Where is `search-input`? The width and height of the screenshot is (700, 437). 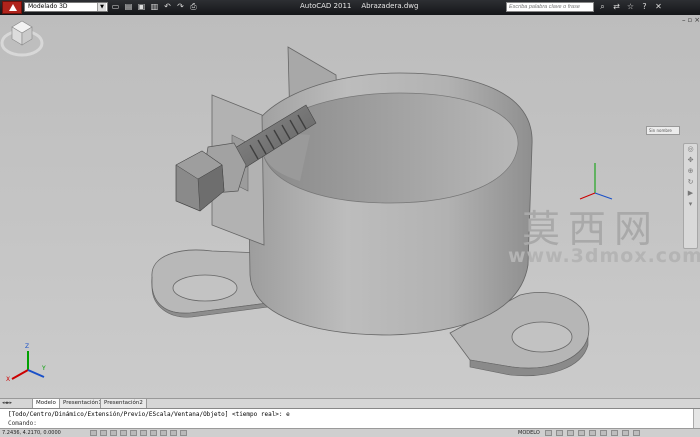
search-input is located at coordinates (550, 7).